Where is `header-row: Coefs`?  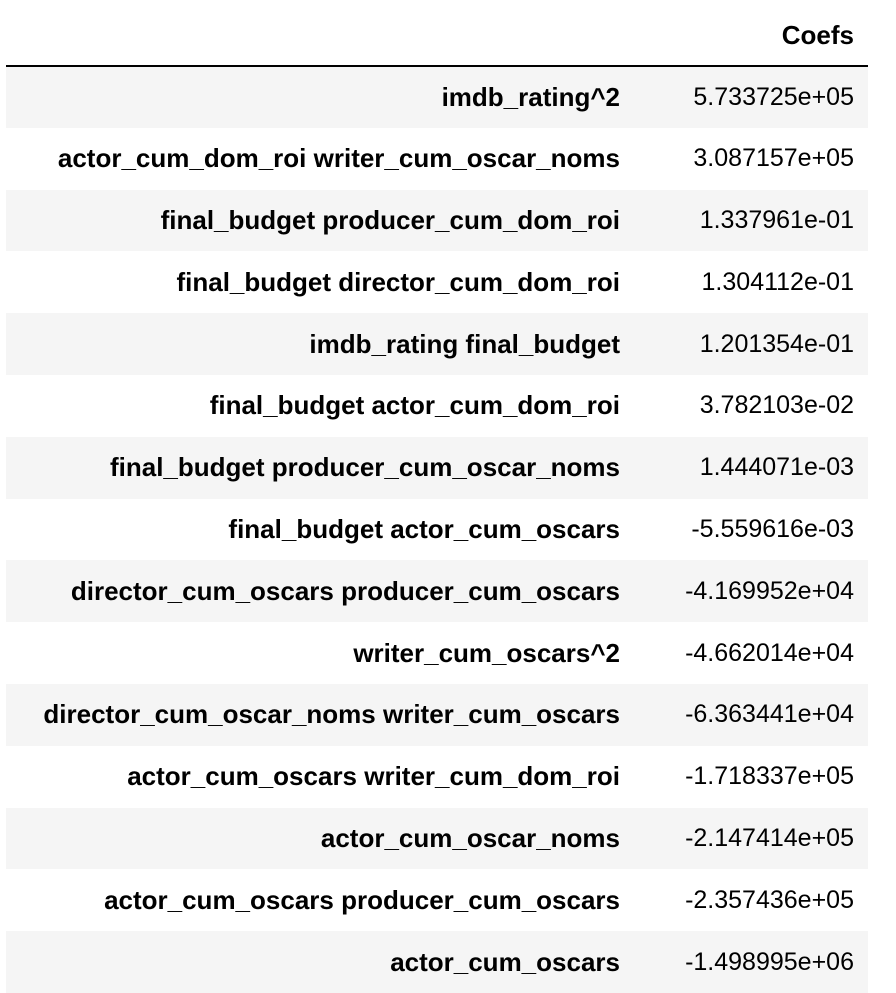 header-row: Coefs is located at coordinates (437, 33).